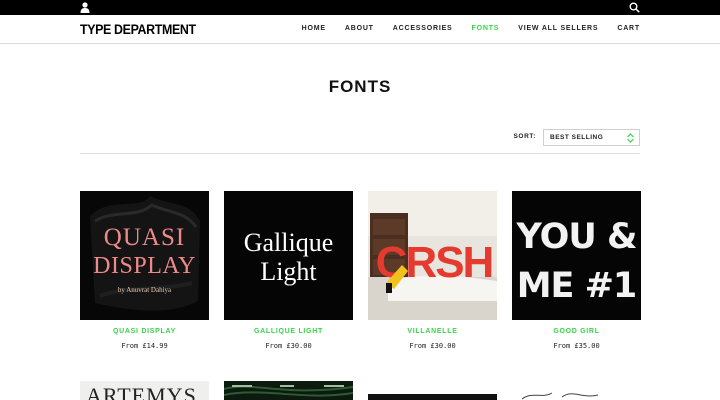  I want to click on nav-fonts: FONTS, so click(486, 28).